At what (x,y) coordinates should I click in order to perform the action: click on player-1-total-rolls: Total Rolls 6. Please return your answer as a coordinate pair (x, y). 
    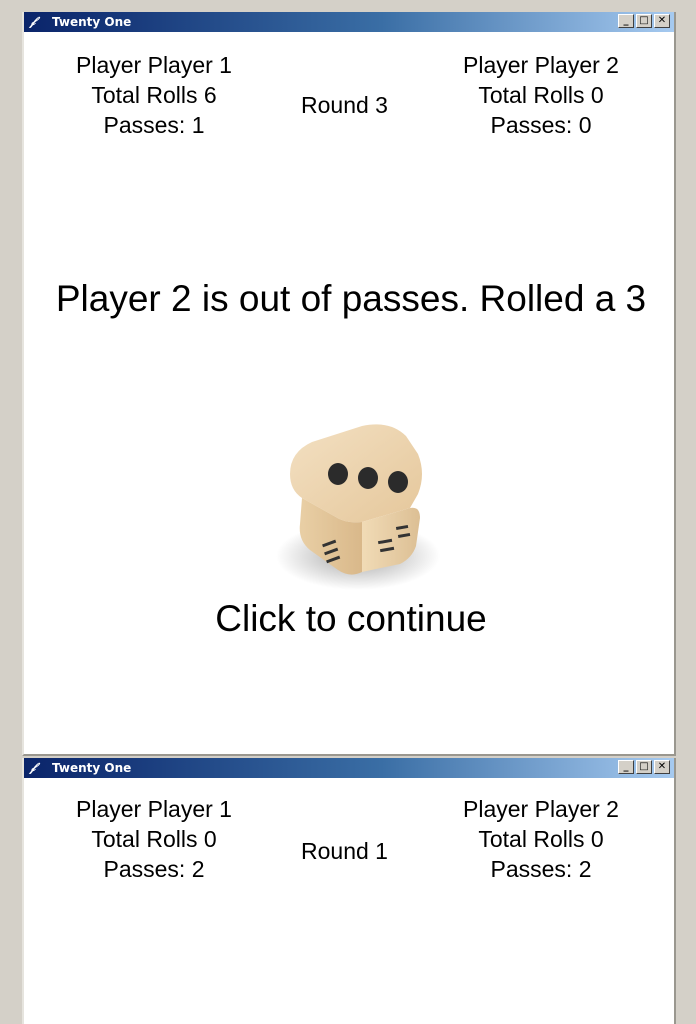
    Looking at the image, I should click on (154, 95).